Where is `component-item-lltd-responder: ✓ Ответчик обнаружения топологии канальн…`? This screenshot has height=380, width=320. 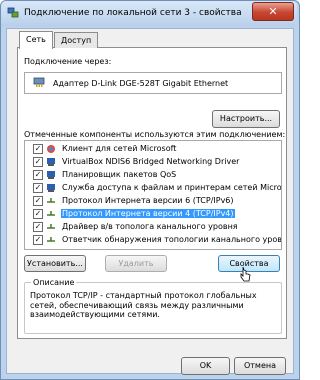
component-item-lltd-responder: ✓ Ответчик обнаружения топологии канальн… is located at coordinates (153, 240).